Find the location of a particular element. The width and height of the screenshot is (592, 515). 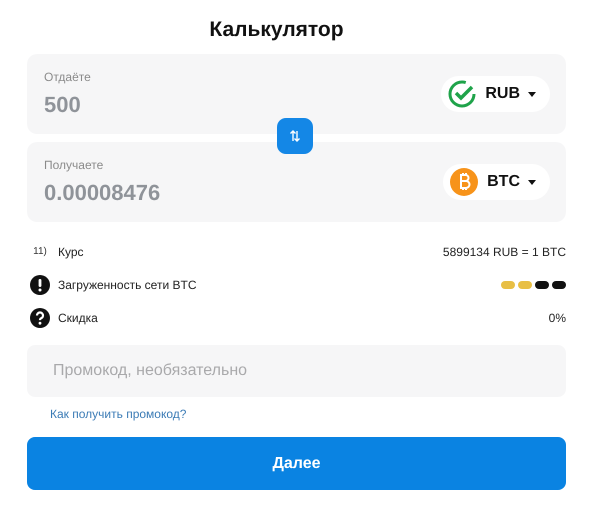

question-icon is located at coordinates (40, 318).